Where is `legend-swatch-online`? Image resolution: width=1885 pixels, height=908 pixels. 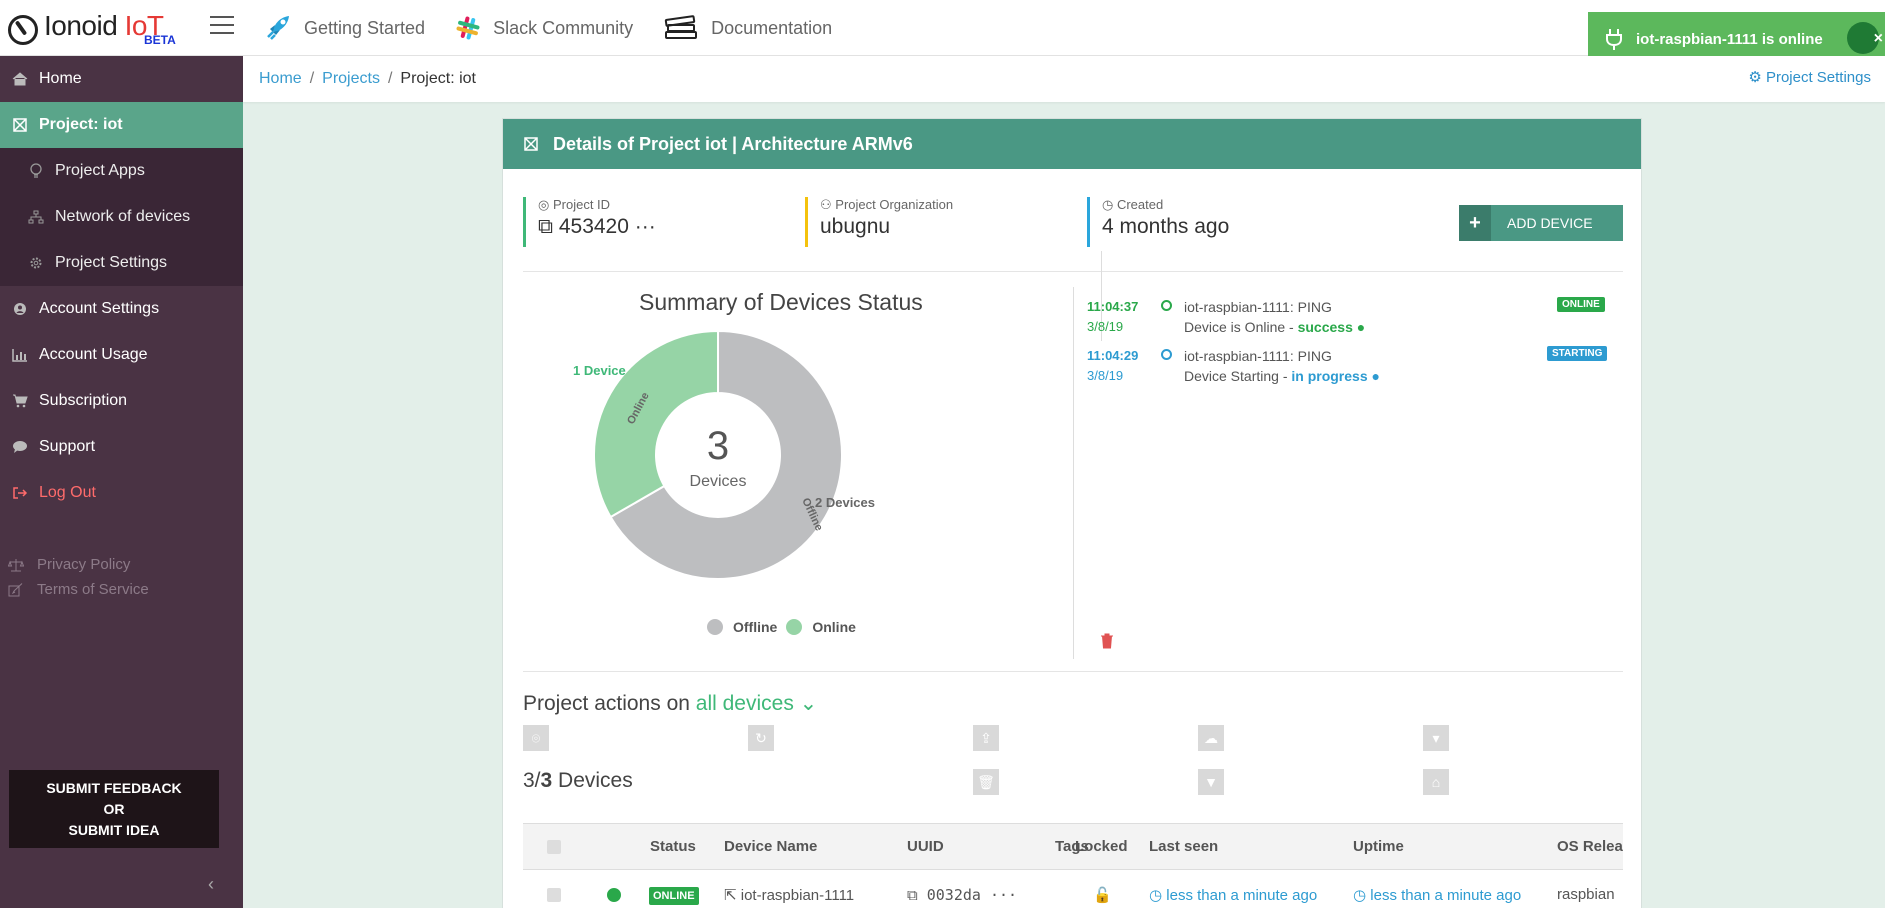
legend-swatch-online is located at coordinates (794, 627).